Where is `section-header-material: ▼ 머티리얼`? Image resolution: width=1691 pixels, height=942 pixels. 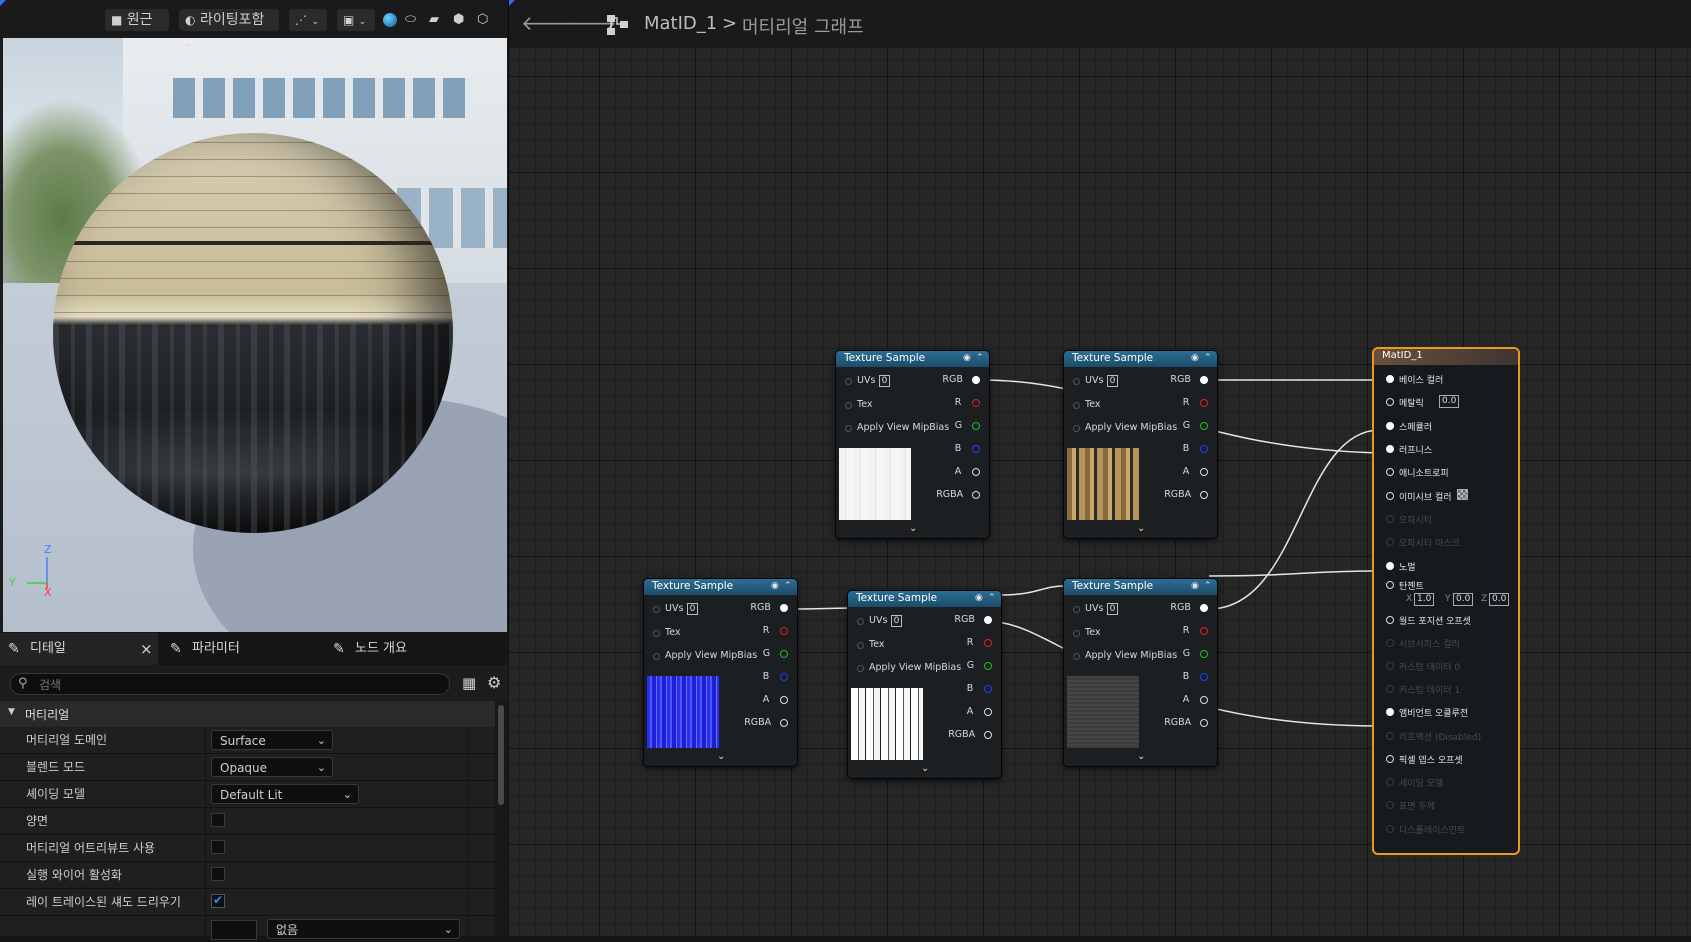
section-header-material: ▼ 머티리얼 is located at coordinates (247, 714).